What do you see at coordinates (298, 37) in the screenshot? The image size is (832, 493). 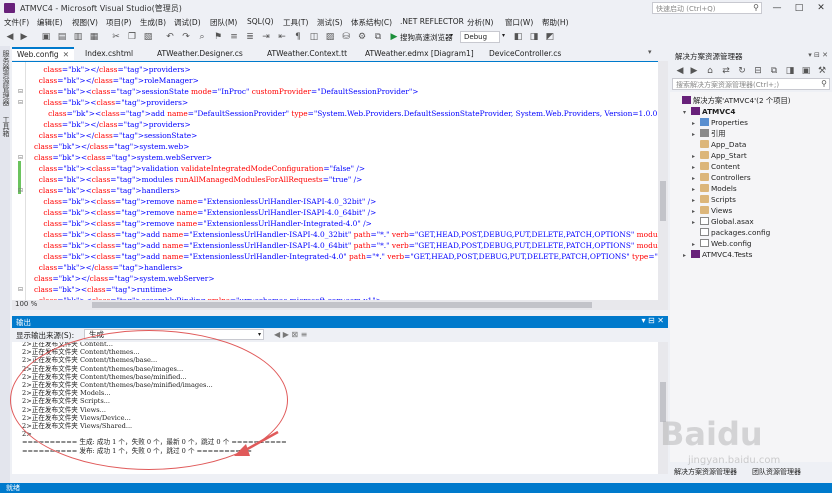 I see `format-icon: ¶` at bounding box center [298, 37].